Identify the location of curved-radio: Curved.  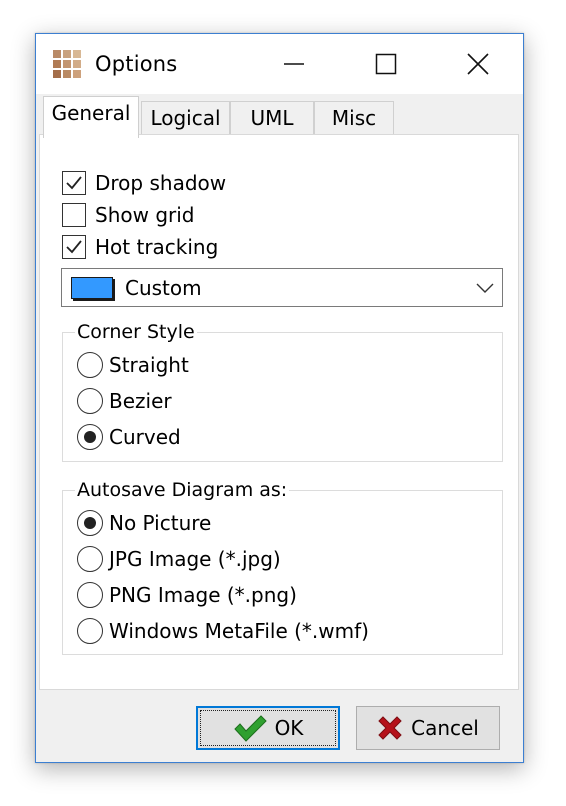
(129, 437).